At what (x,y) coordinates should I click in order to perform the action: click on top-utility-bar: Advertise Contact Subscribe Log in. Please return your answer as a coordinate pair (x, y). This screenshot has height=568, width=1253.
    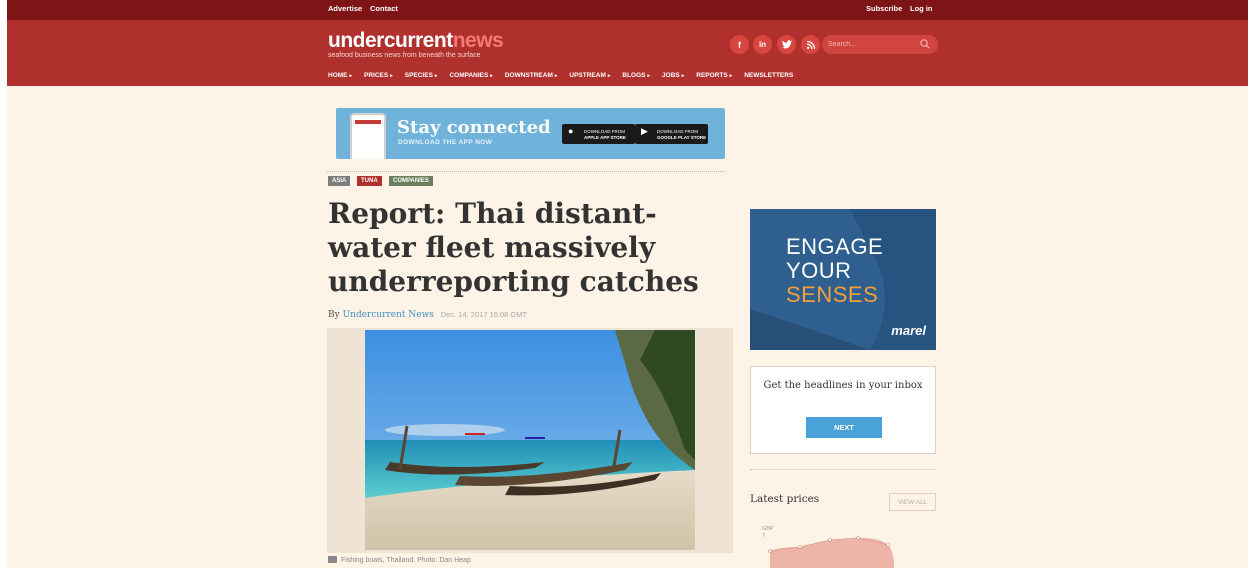
    Looking at the image, I should click on (627, 10).